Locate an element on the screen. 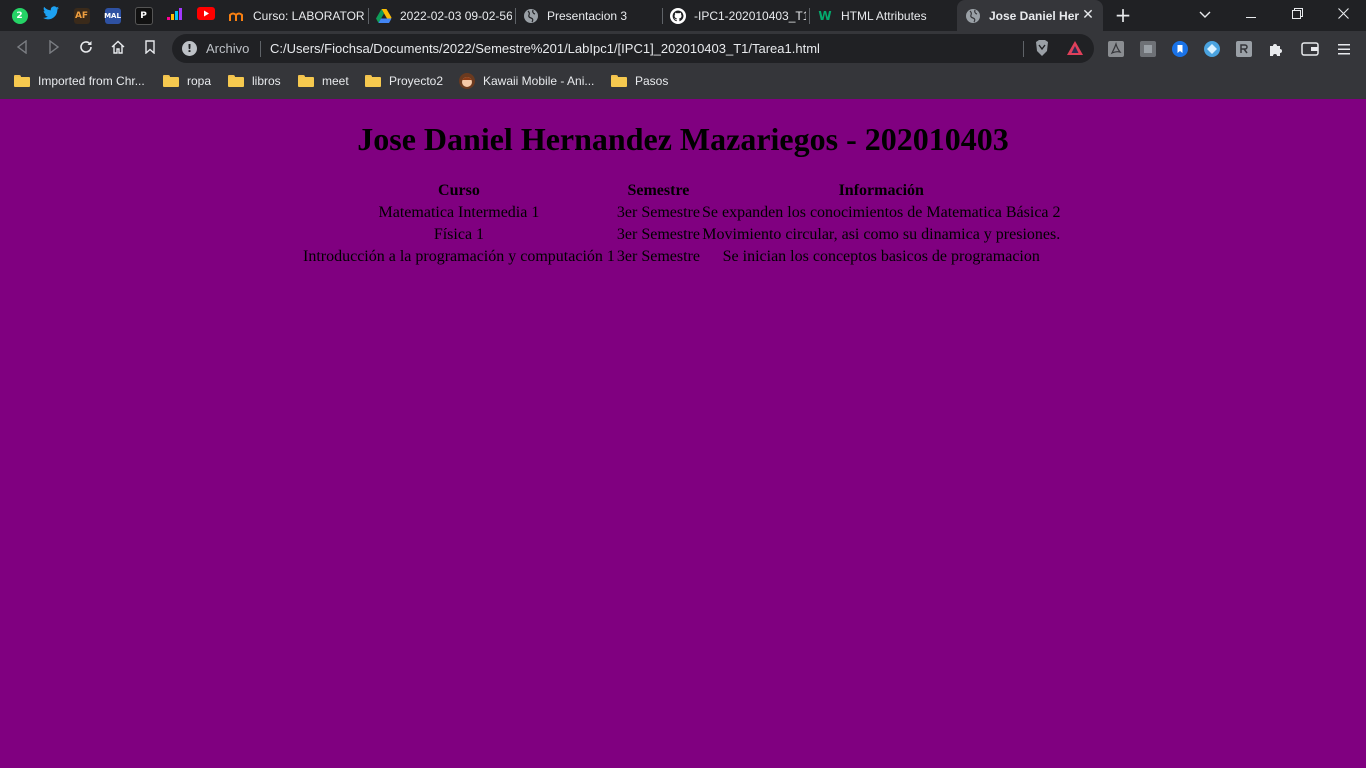  moodle-icon is located at coordinates (237, 16).